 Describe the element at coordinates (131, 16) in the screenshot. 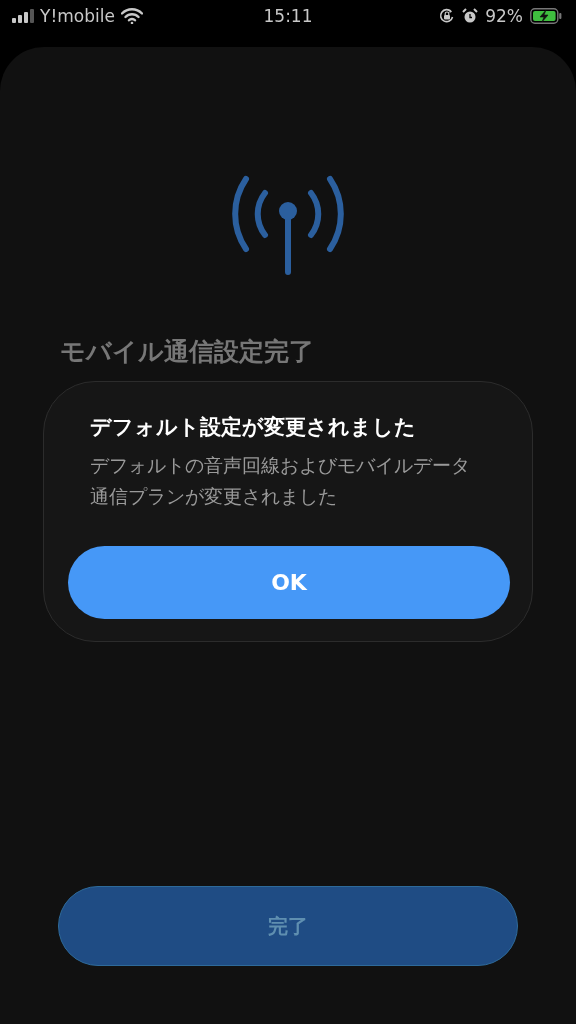

I see `wifi-icon` at that location.